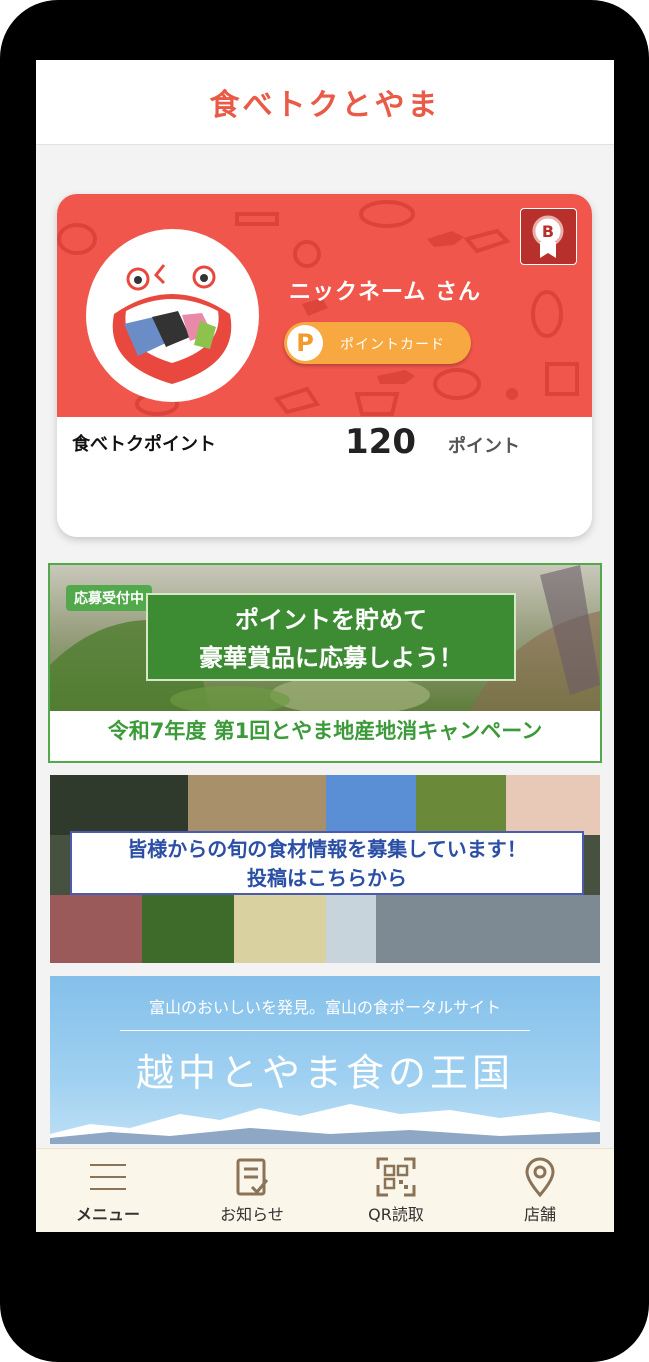  Describe the element at coordinates (109, 598) in the screenshot. I see `application-open-tag: 応募受付中` at that location.